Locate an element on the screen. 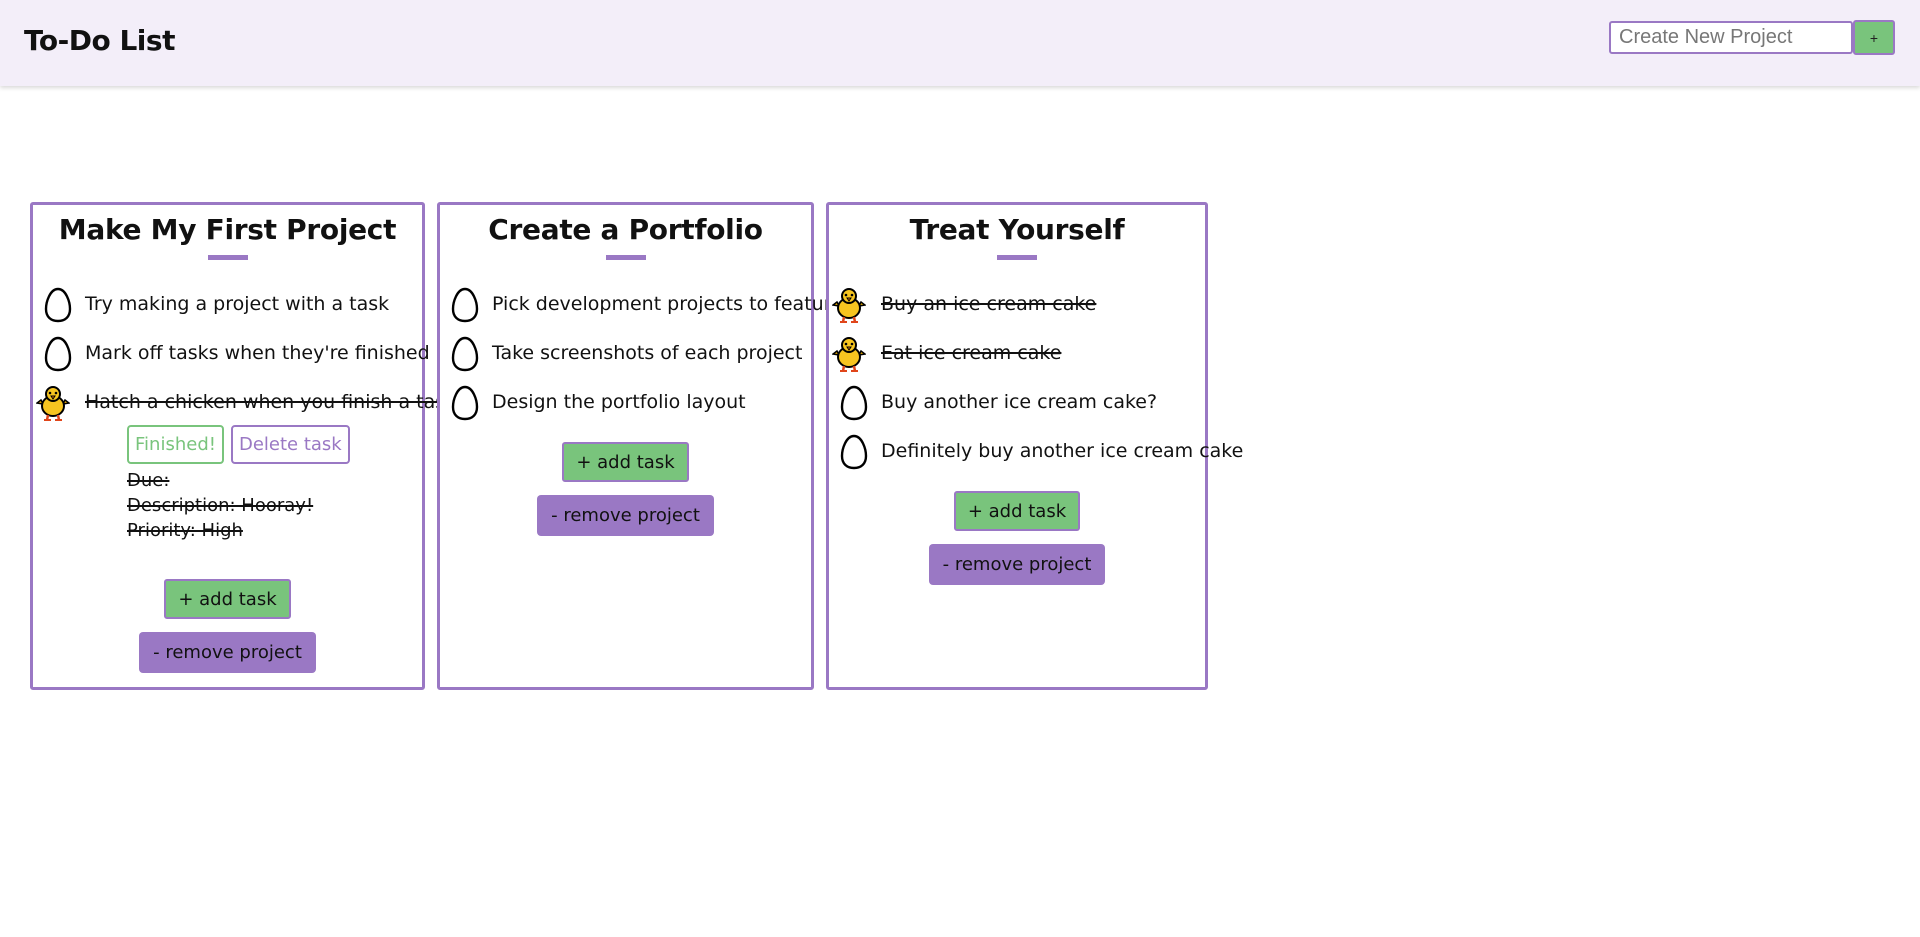 The image size is (1920, 937). task-item: Mark off tasks when they're finished is located at coordinates (231, 359).